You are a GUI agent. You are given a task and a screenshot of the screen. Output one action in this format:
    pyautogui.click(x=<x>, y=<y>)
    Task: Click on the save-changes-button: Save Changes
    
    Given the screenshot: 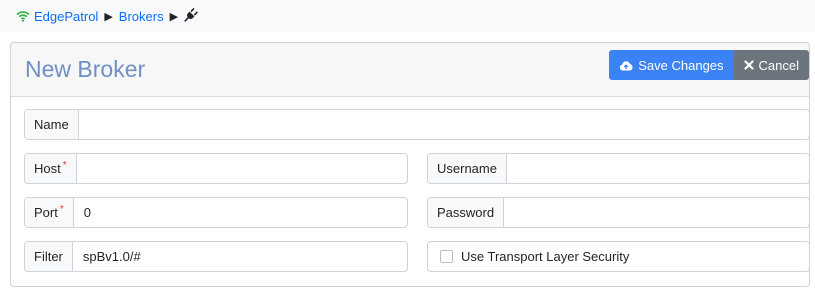 What is the action you would take?
    pyautogui.click(x=671, y=65)
    